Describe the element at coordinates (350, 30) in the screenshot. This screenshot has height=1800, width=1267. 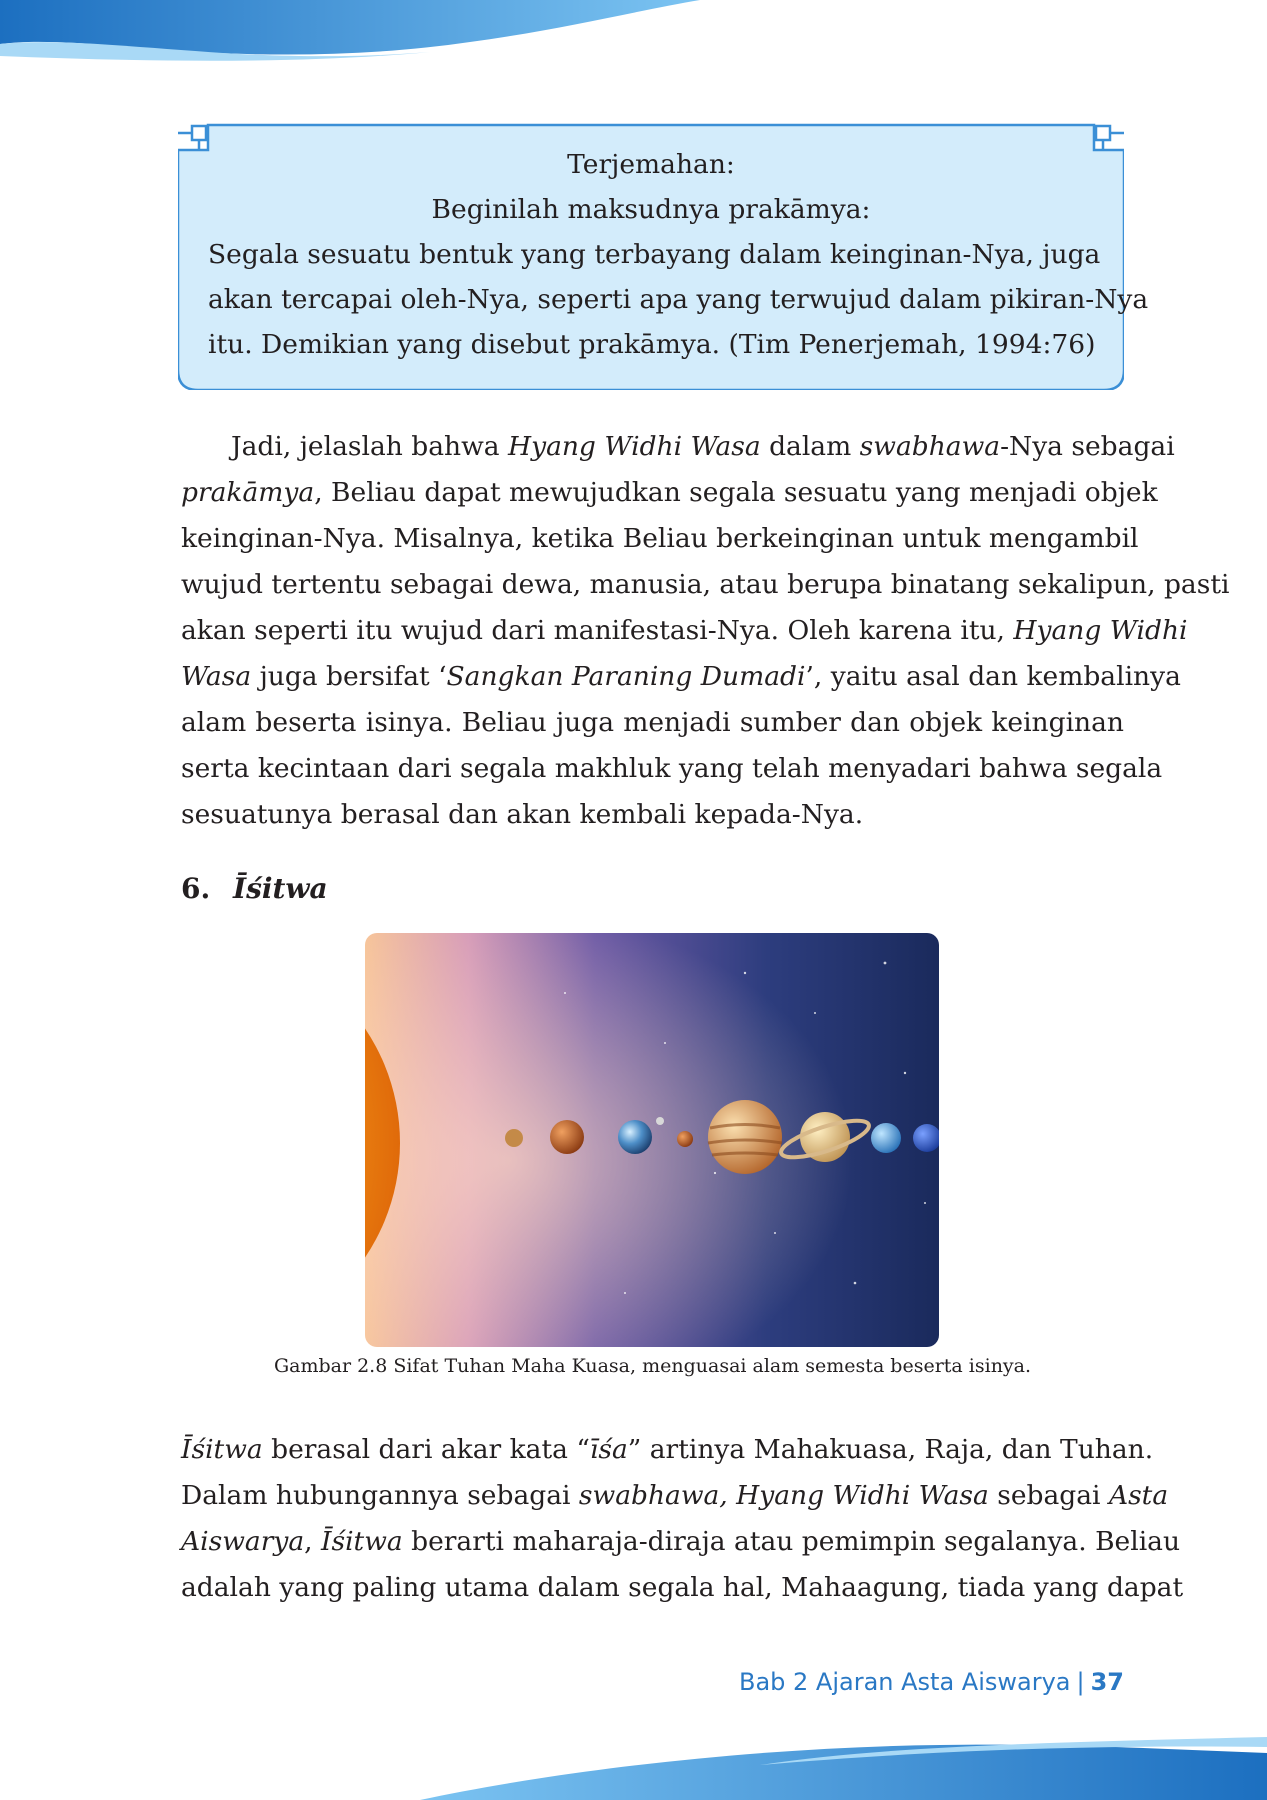
I see `top-wave-decoration` at that location.